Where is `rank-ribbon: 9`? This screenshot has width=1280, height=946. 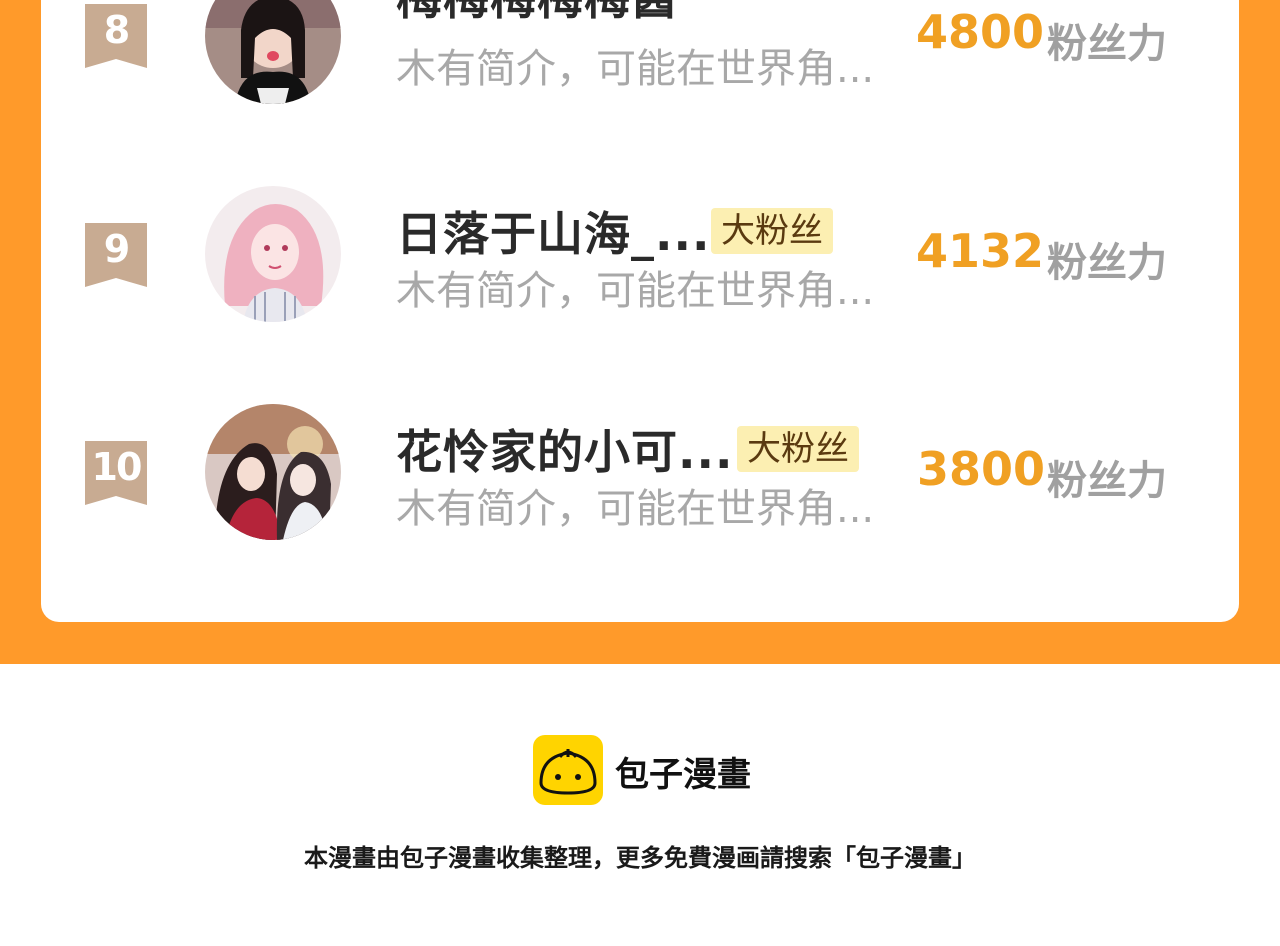 rank-ribbon: 9 is located at coordinates (116, 255).